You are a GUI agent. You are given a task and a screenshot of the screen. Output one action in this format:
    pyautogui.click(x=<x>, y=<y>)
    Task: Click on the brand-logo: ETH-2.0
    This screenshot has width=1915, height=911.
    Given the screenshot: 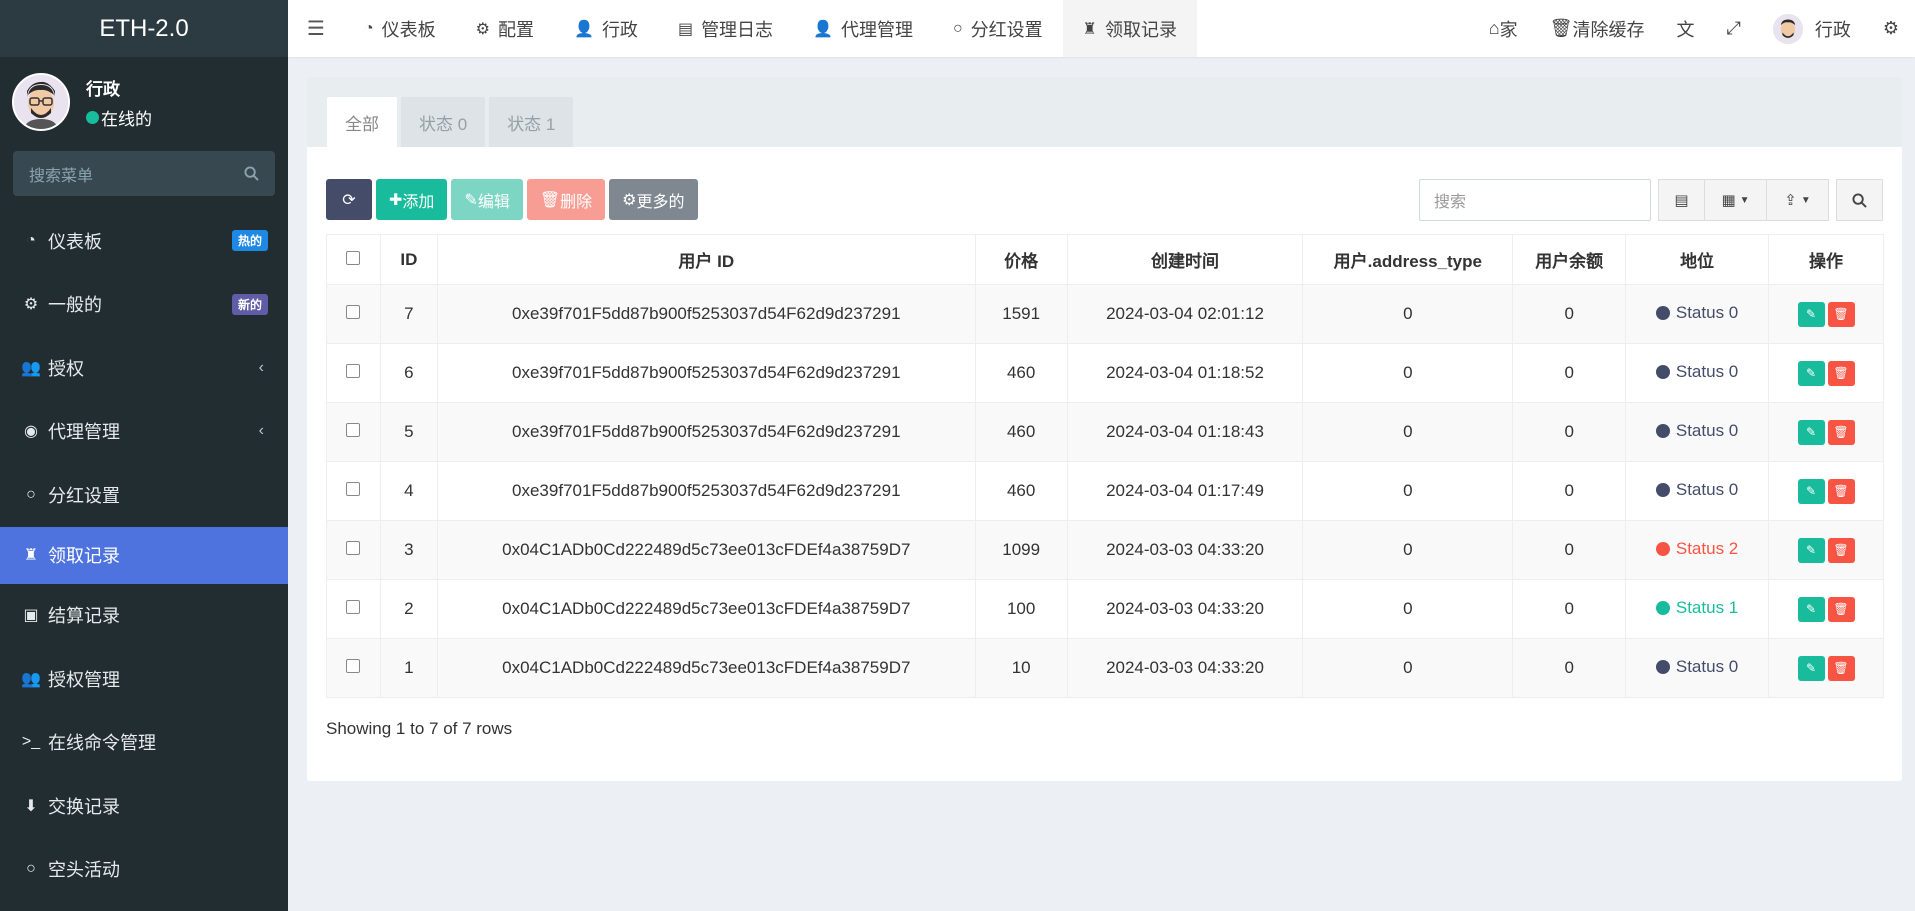 What is the action you would take?
    pyautogui.click(x=144, y=28)
    